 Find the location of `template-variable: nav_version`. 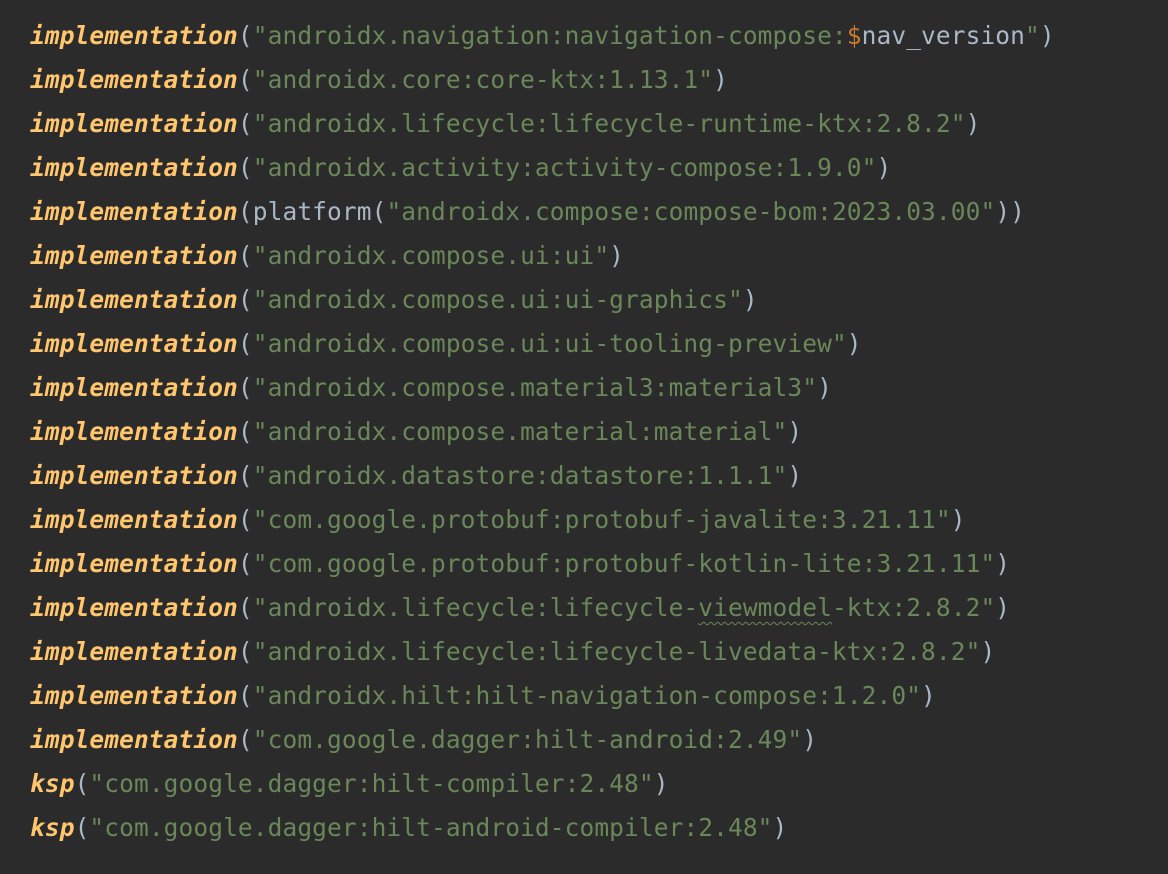

template-variable: nav_version is located at coordinates (943, 35).